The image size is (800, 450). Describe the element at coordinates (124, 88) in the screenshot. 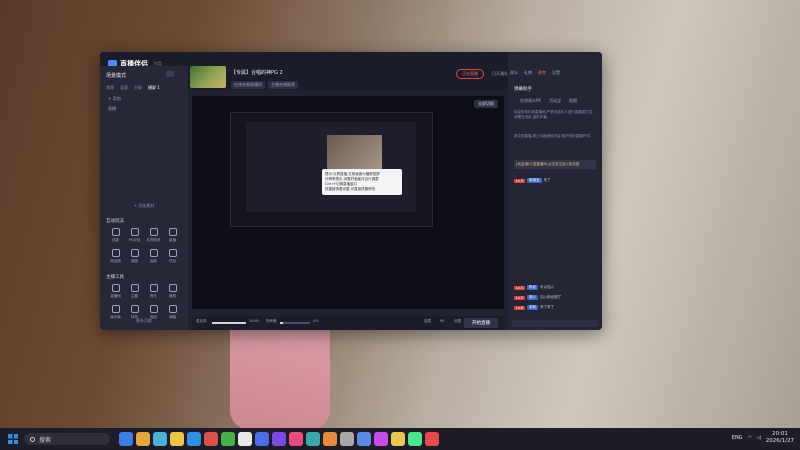

I see `tab-scene: 竖屏` at that location.